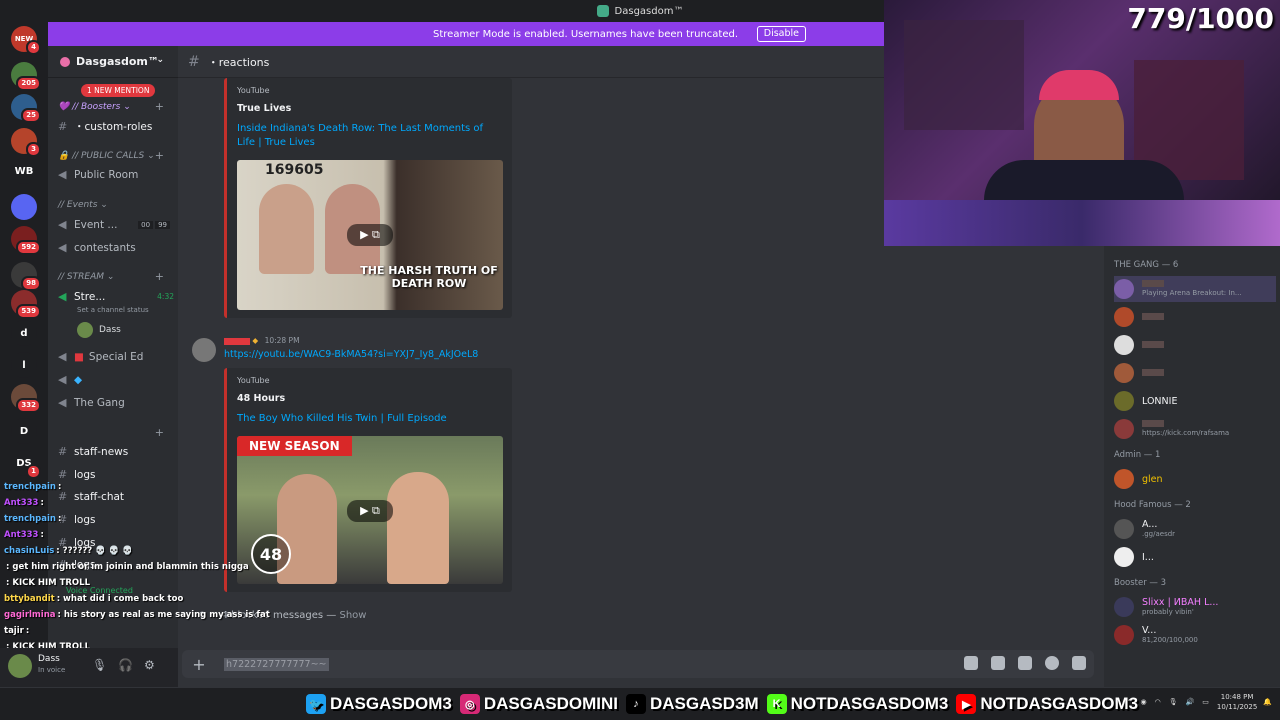 The image size is (1280, 720). I want to click on server-icon: 3, so click(26, 142).